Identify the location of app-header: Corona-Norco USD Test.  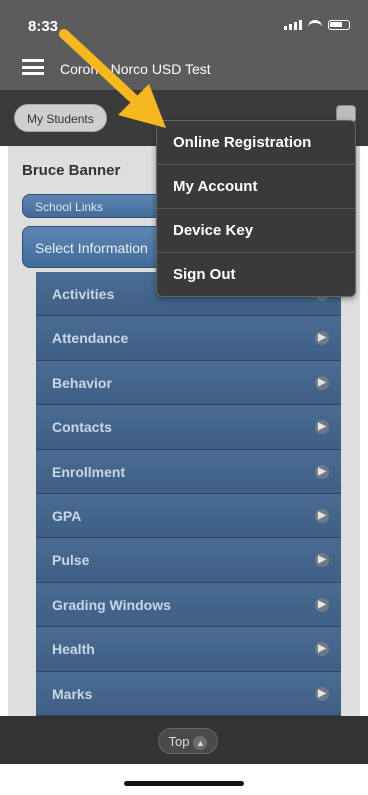
(184, 67).